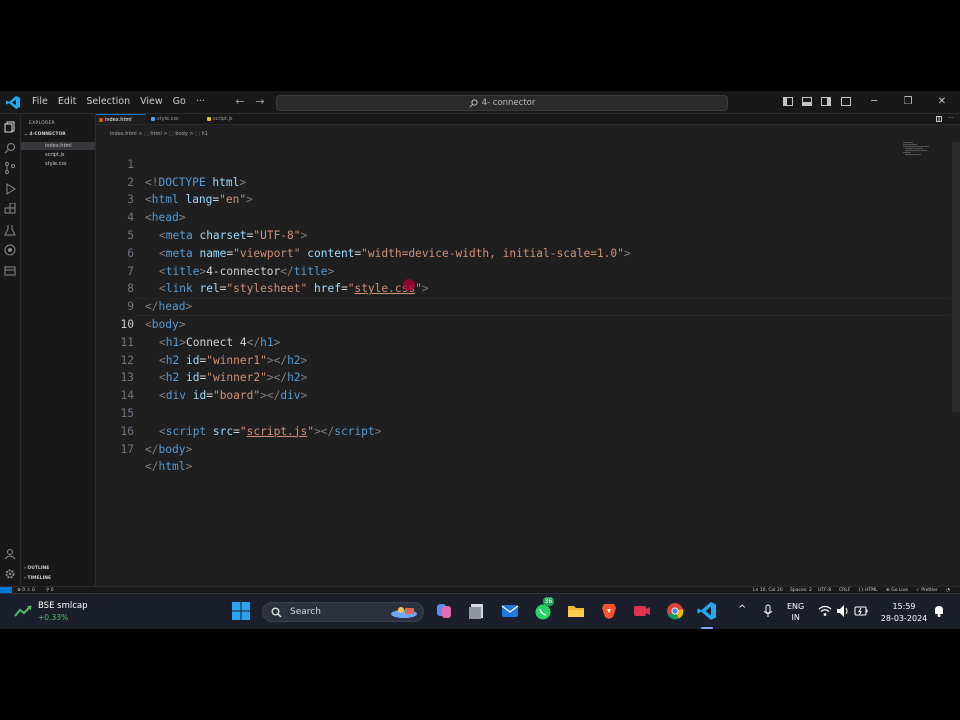 This screenshot has width=960, height=720. Describe the element at coordinates (904, 618) in the screenshot. I see `clock-date: 28-03-2024` at that location.